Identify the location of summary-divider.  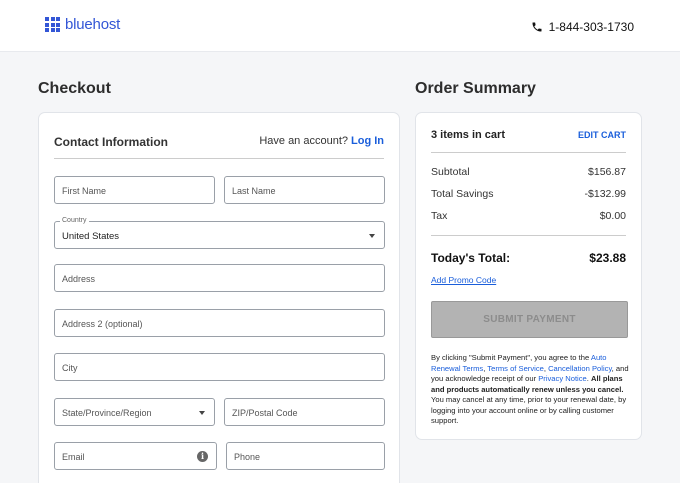
(528, 235).